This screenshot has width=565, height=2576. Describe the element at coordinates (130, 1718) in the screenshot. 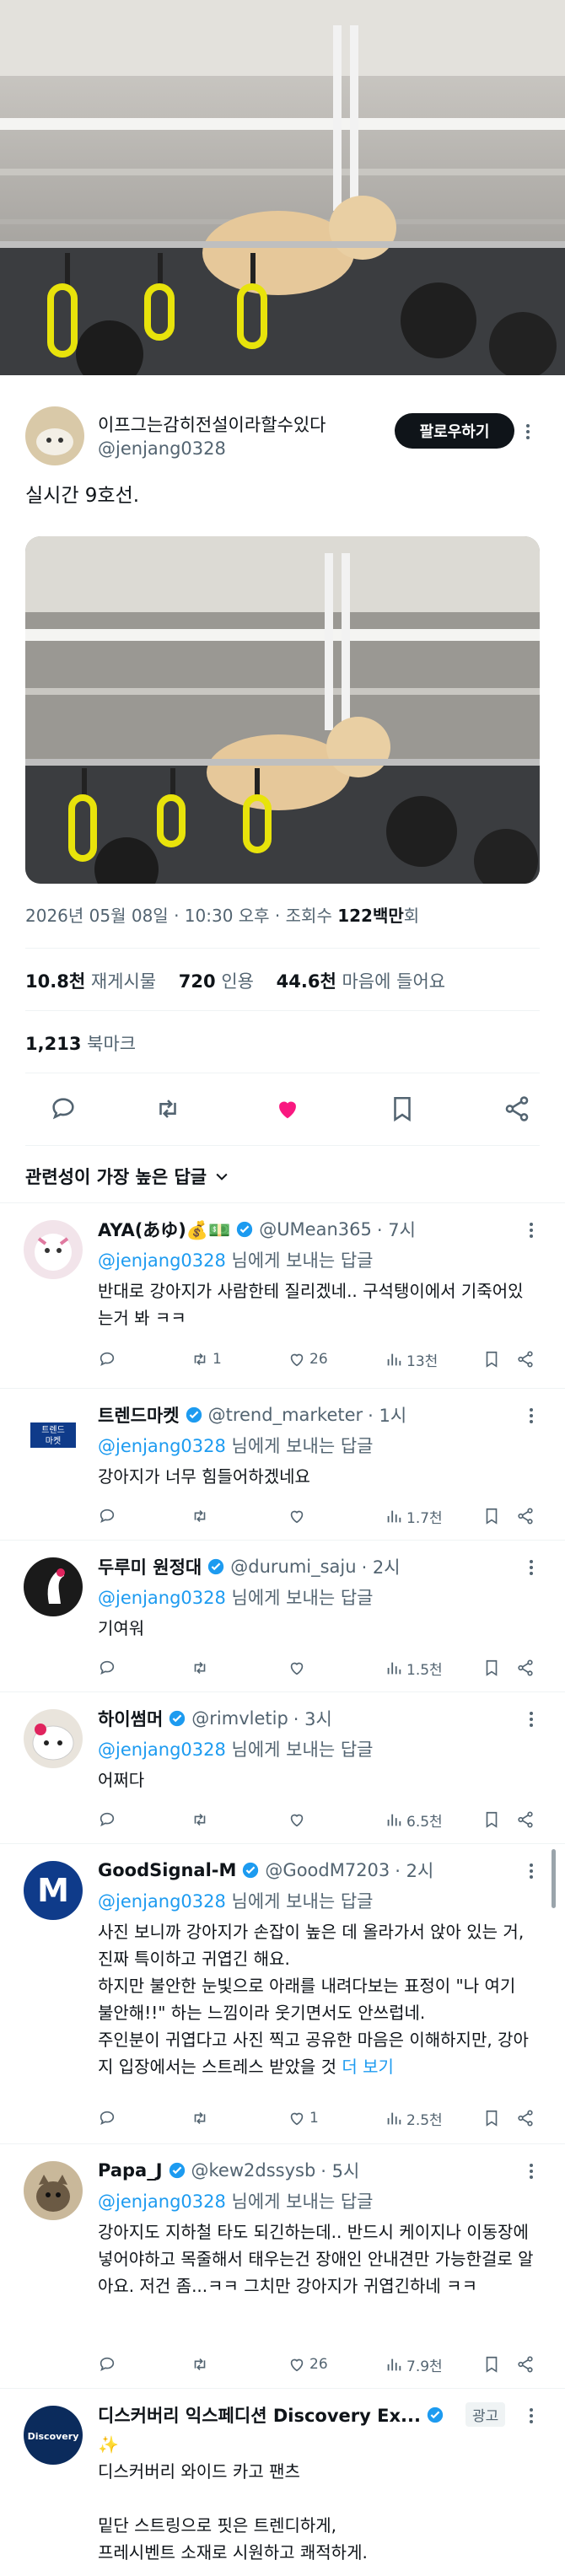

I see `reply-author-name: 하이썸머` at that location.